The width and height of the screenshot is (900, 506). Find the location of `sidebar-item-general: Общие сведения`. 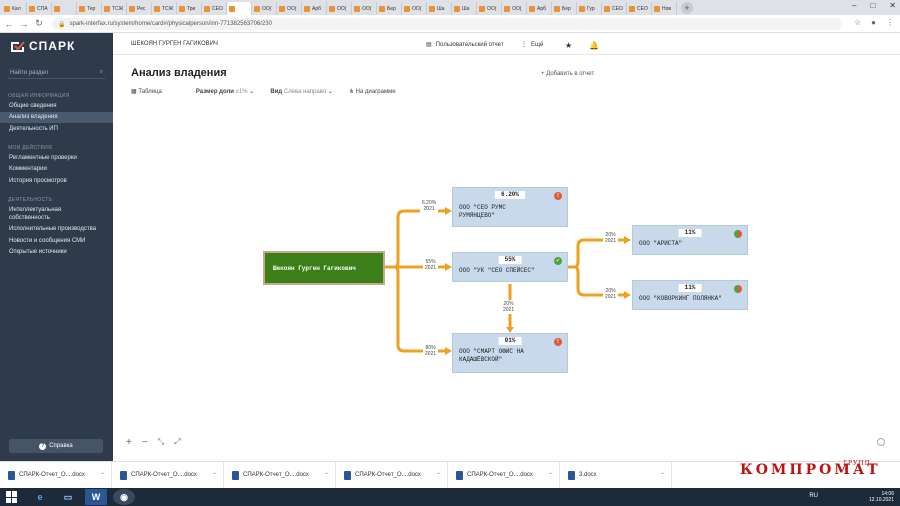

sidebar-item-general: Общие сведения is located at coordinates (56, 106).